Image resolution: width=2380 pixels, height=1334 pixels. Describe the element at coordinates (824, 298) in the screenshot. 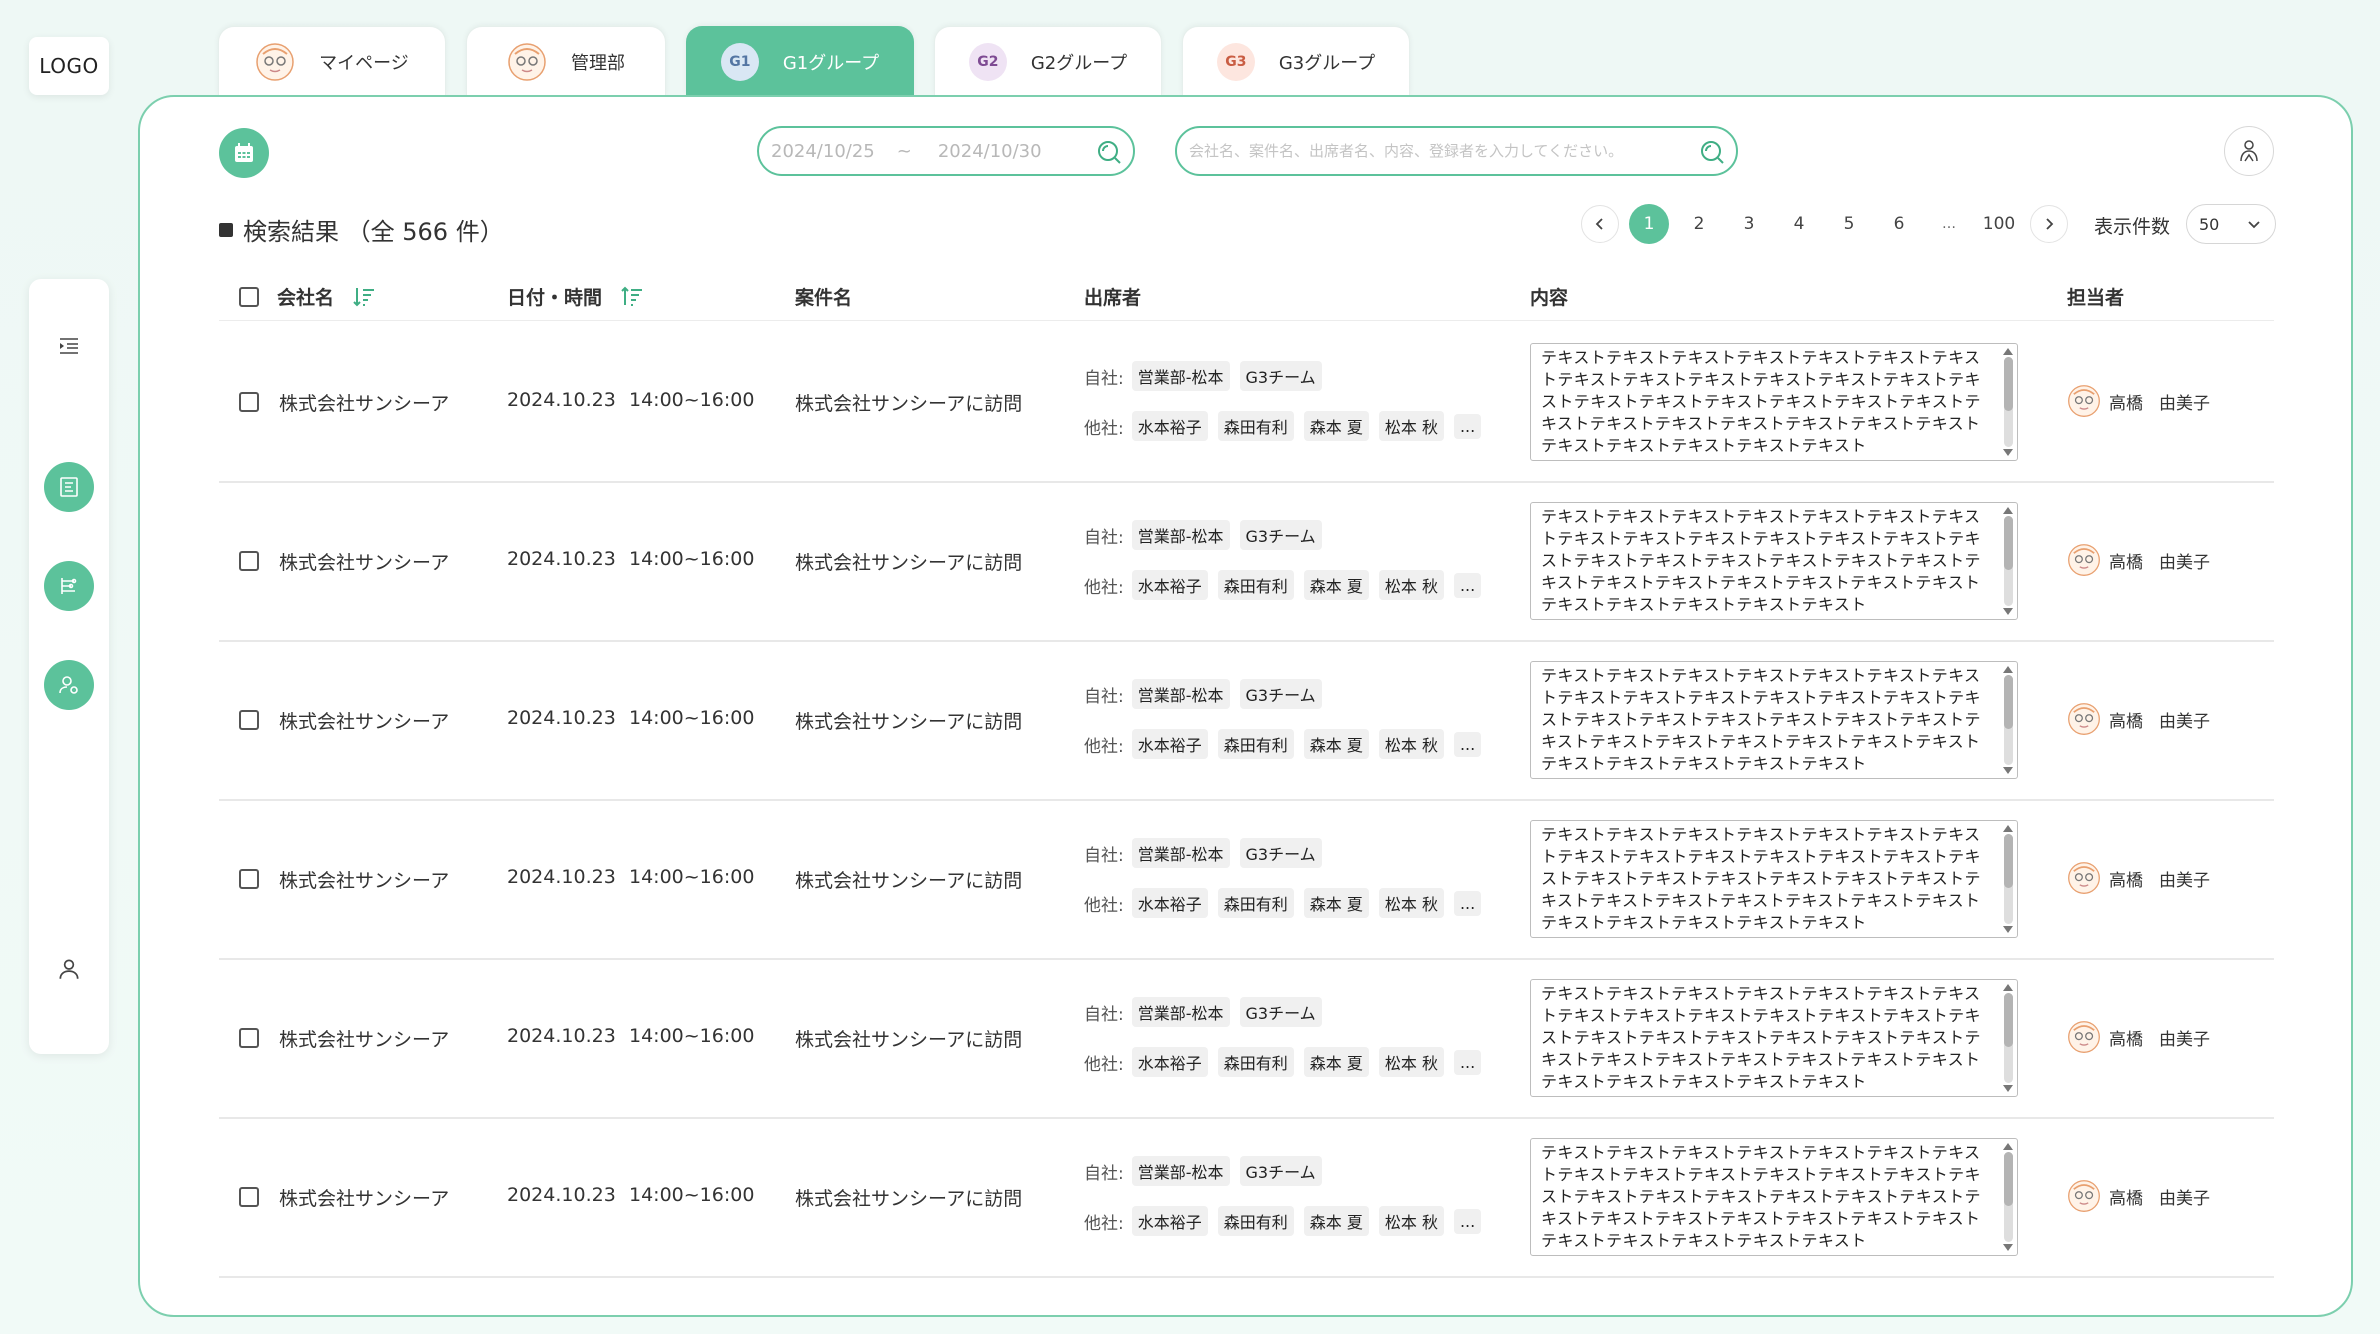

I see `header-project: 案件名` at that location.